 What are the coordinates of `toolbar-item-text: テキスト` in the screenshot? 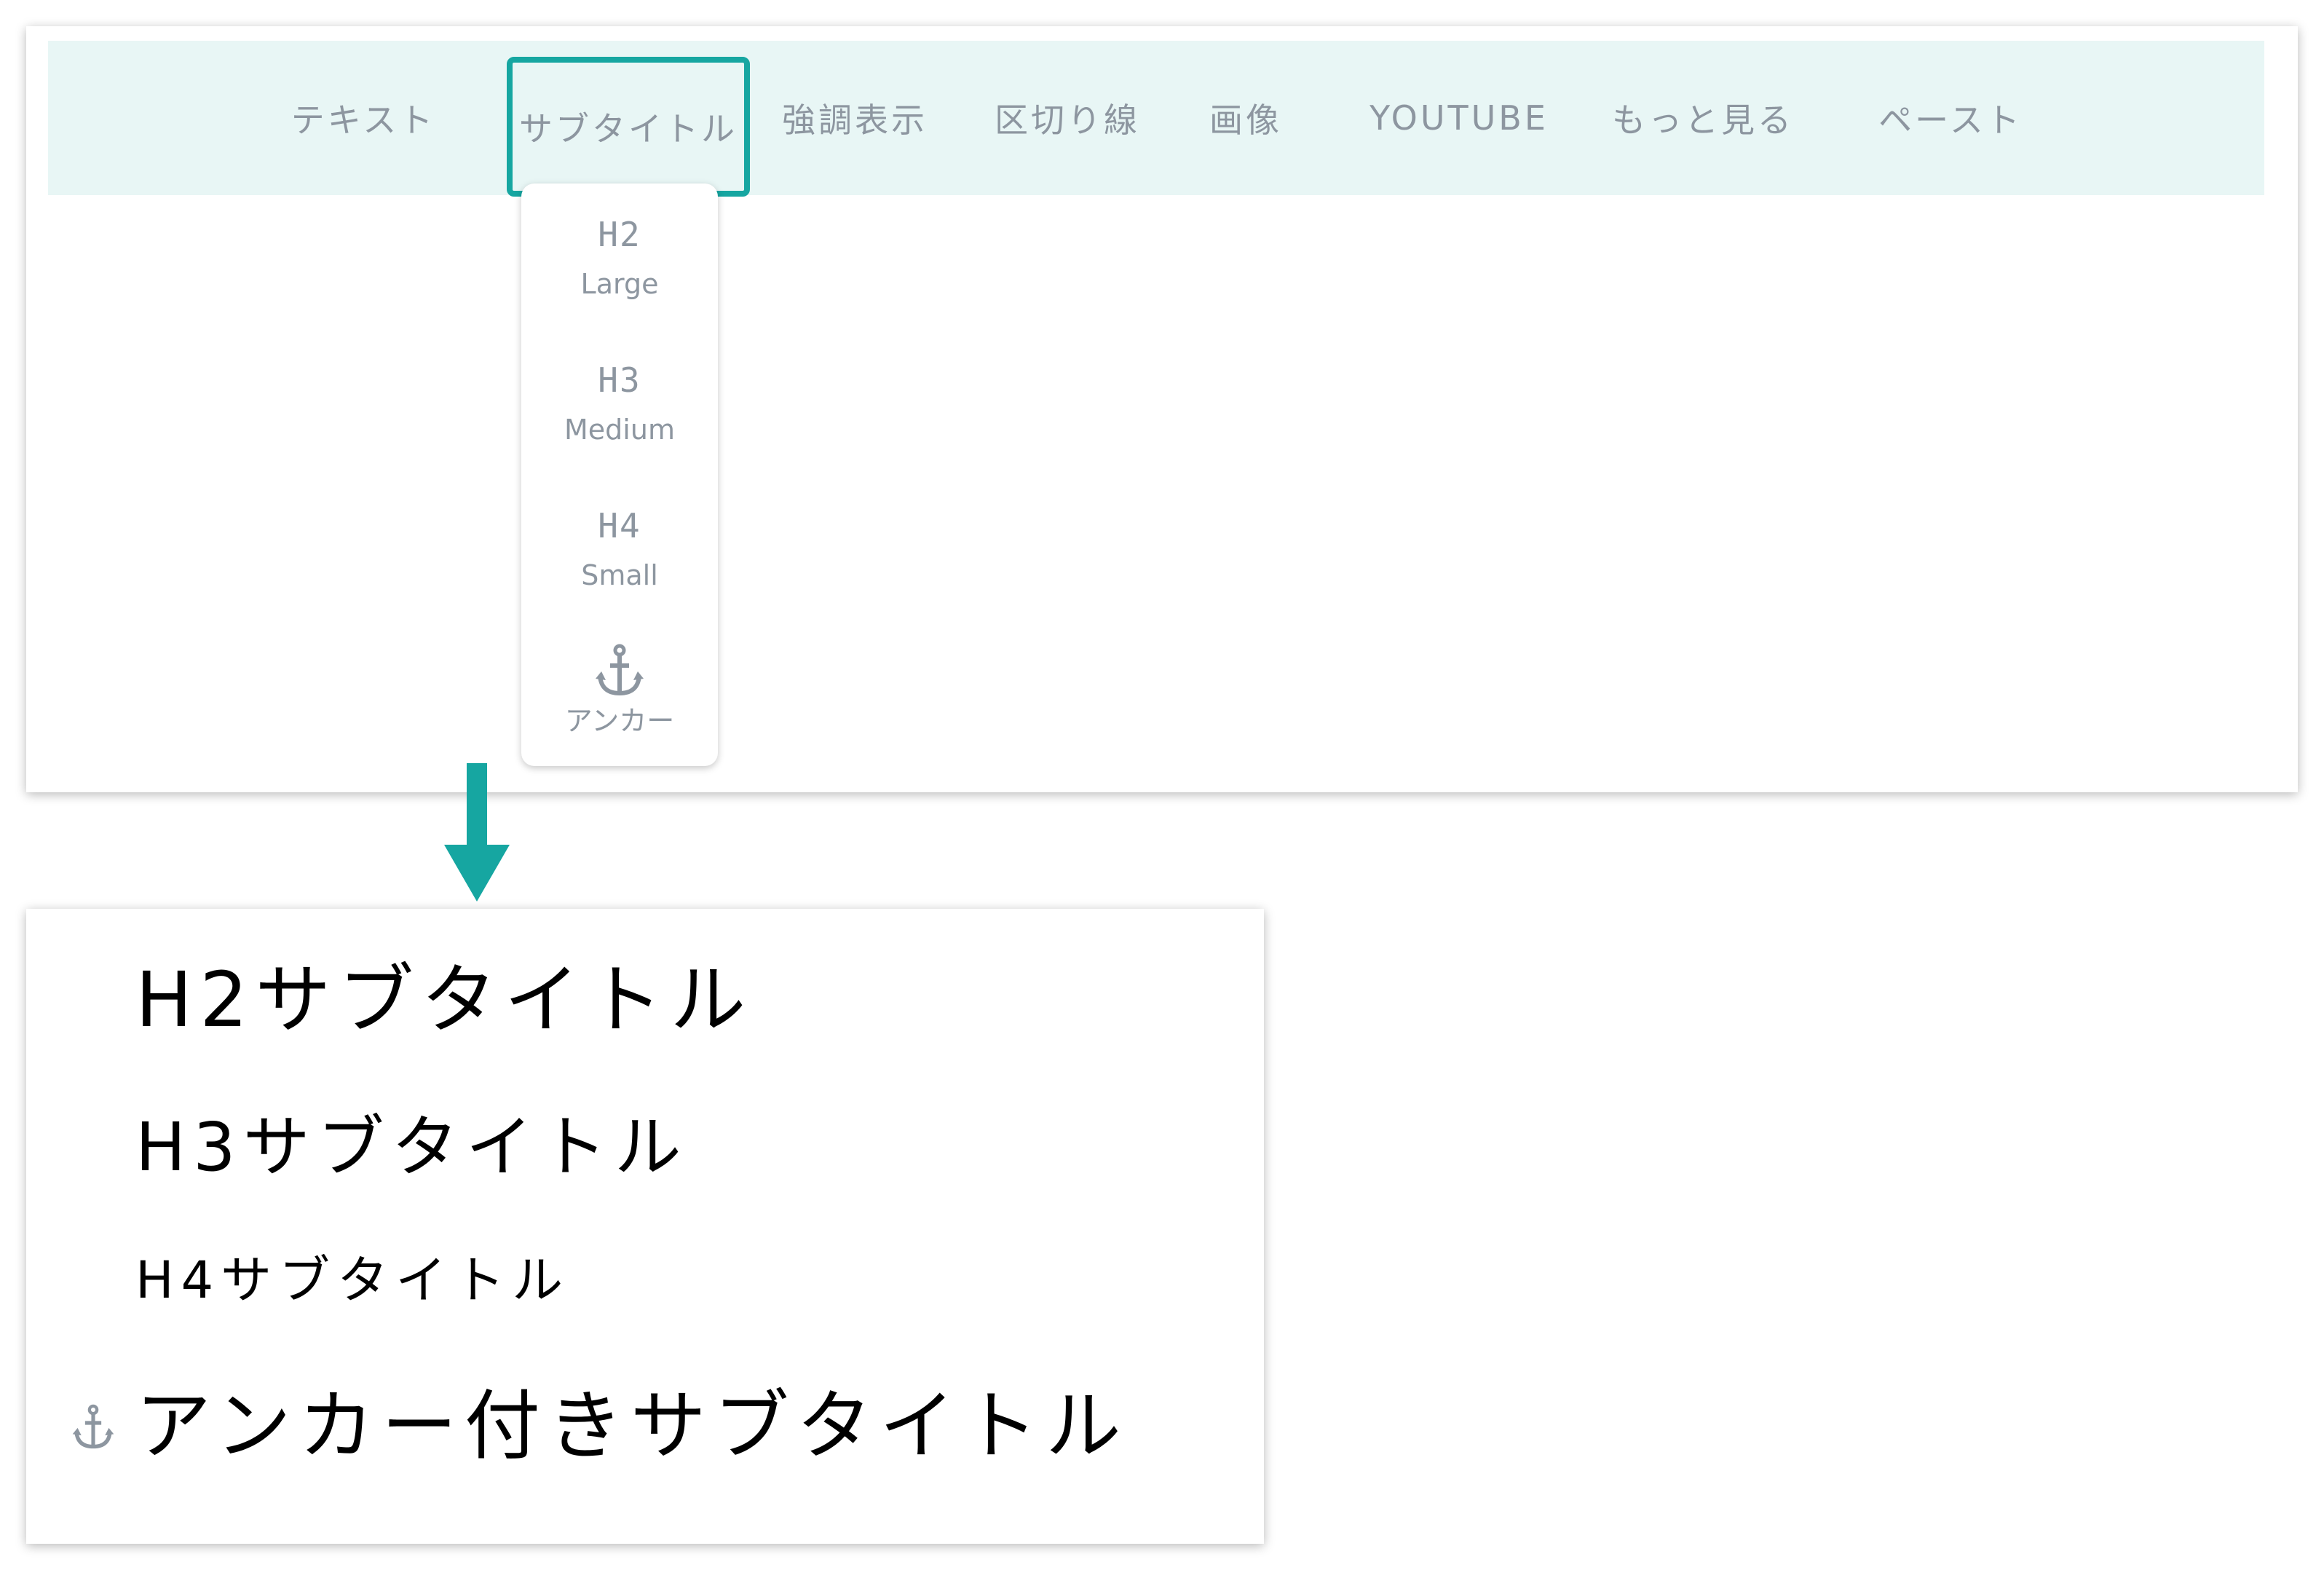 It's located at (362, 118).